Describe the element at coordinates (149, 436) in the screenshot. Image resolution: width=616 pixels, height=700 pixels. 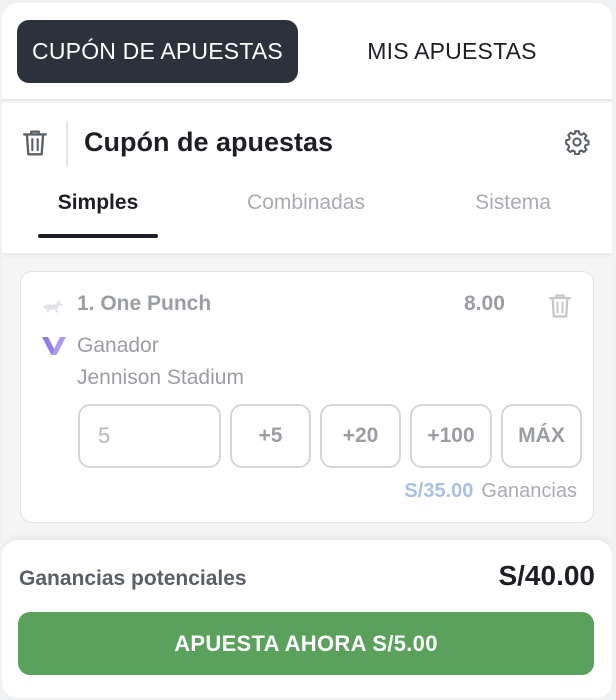
I see `stake-input: 5` at that location.